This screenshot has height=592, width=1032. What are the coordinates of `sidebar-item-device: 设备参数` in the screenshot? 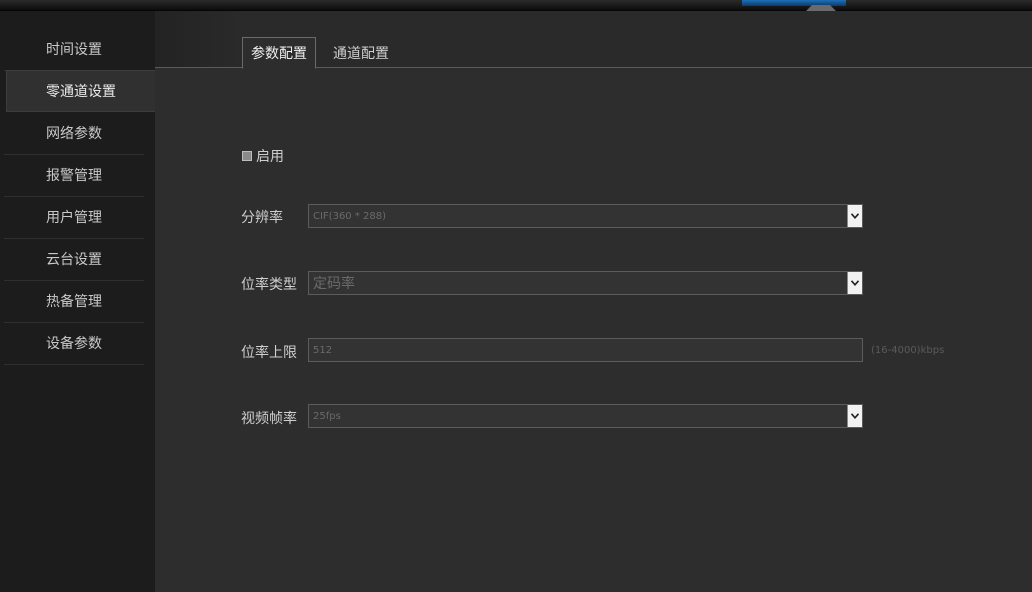 It's located at (74, 343).